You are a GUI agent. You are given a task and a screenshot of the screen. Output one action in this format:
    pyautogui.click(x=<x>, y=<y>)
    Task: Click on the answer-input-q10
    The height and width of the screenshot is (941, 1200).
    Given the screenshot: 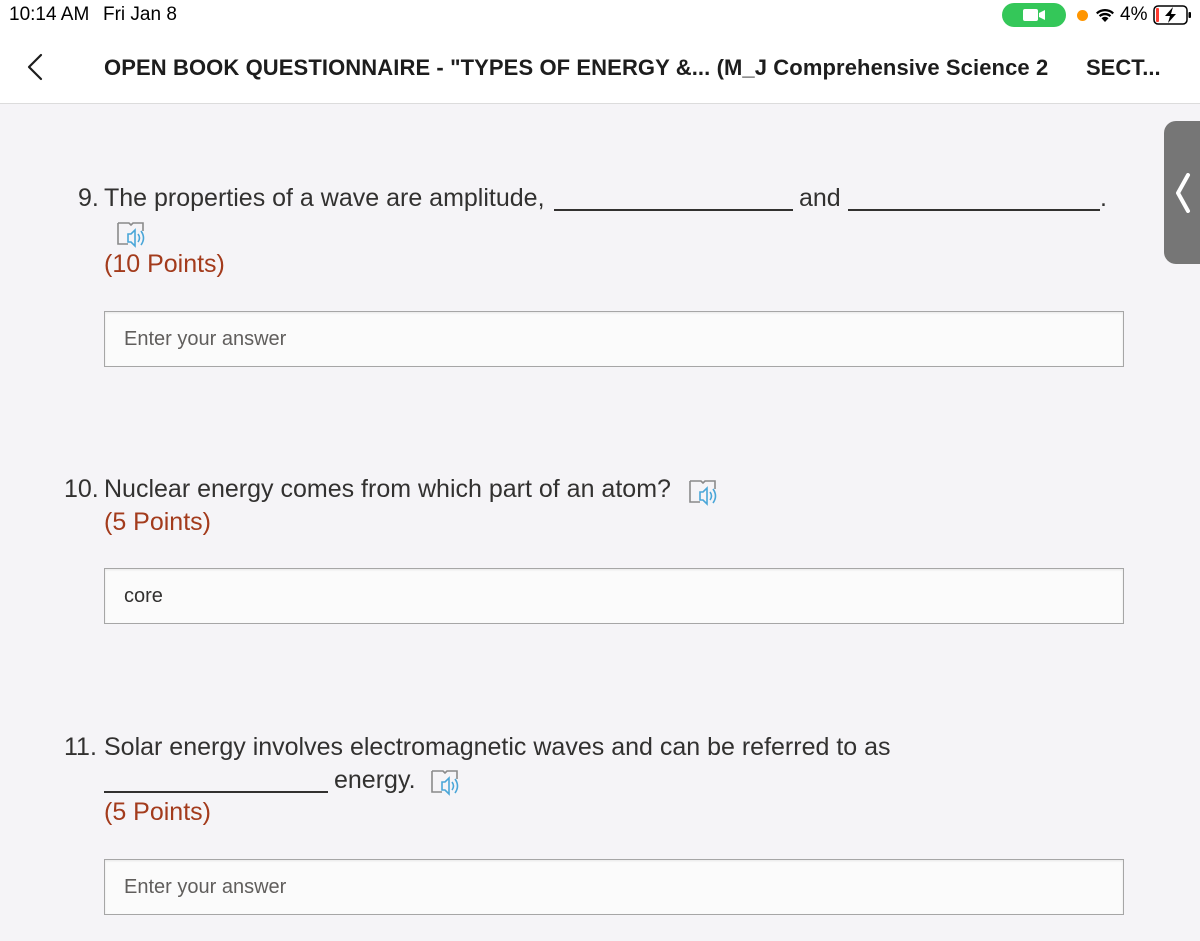 What is the action you would take?
    pyautogui.click(x=614, y=596)
    